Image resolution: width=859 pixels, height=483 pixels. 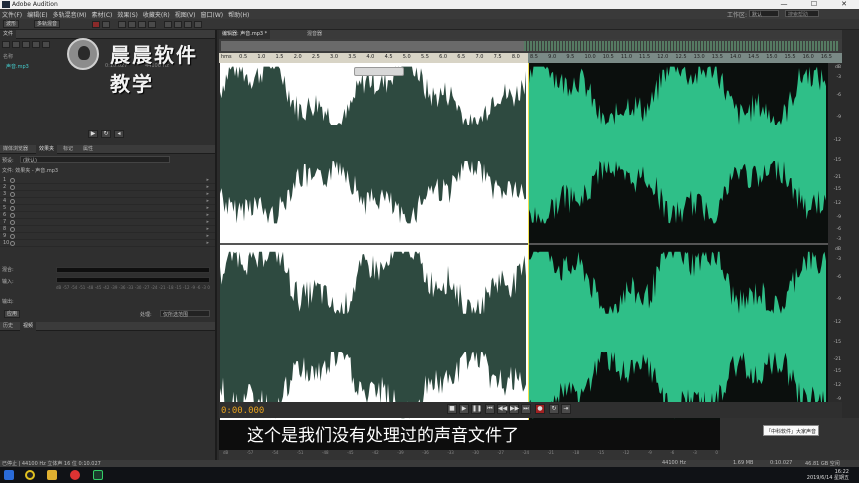 I want to click on menu-favorites: 收藏夹(R), so click(x=156, y=14).